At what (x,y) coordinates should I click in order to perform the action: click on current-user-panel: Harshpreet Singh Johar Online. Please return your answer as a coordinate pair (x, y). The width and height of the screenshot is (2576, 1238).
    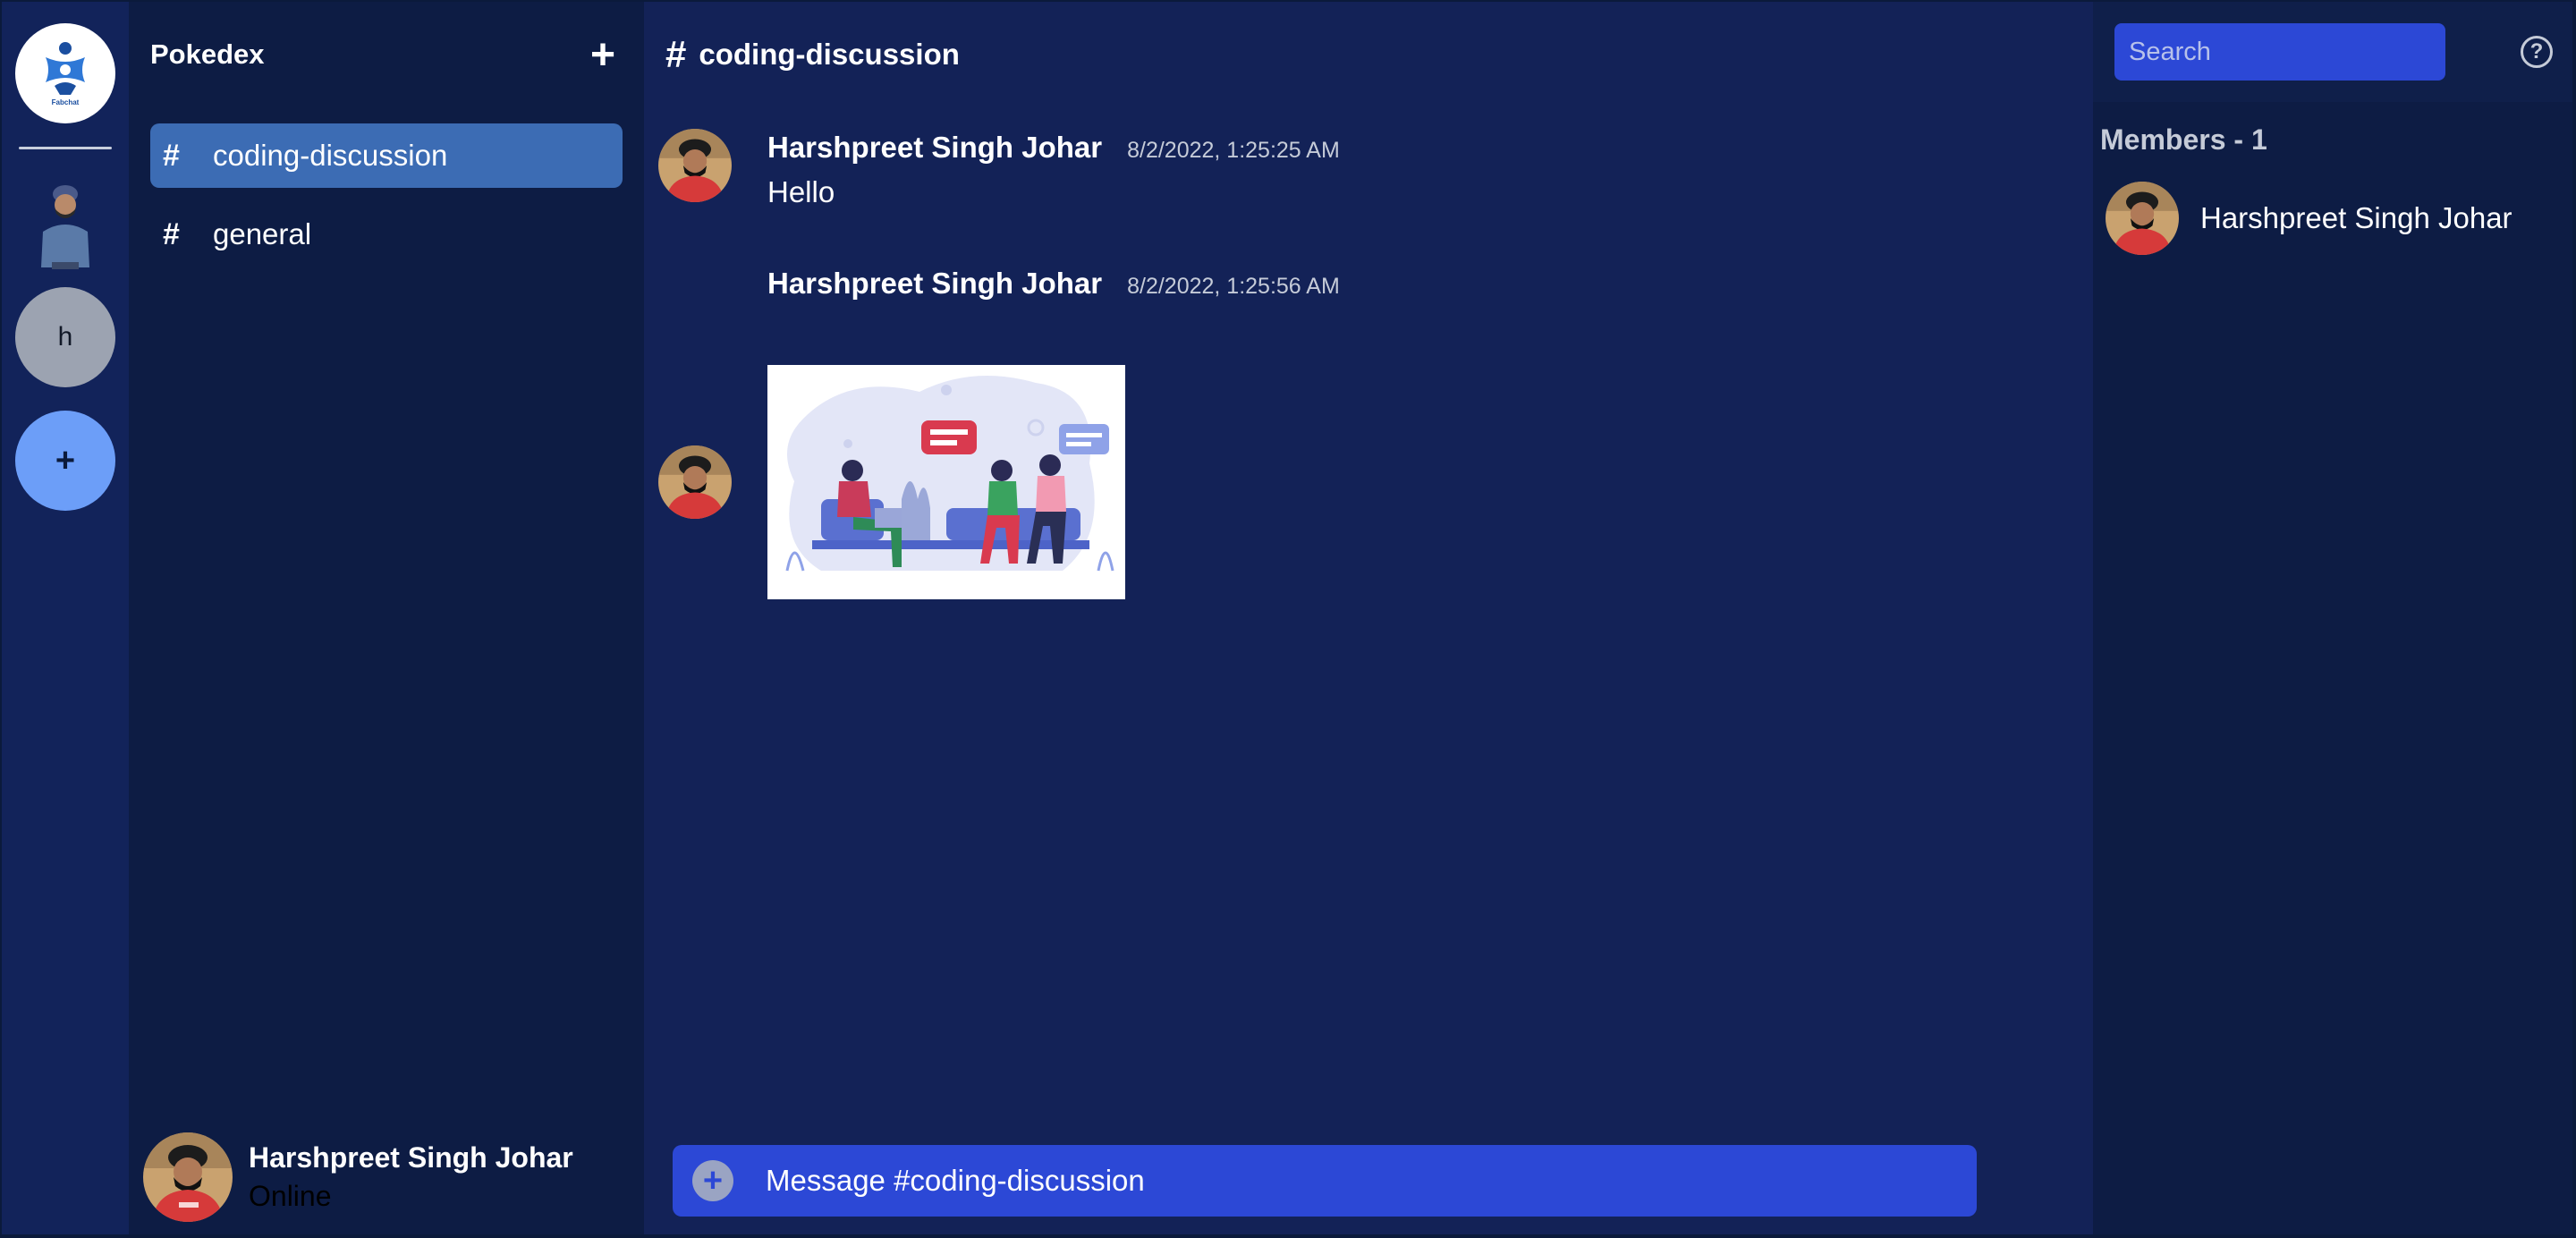
    Looking at the image, I should click on (358, 1177).